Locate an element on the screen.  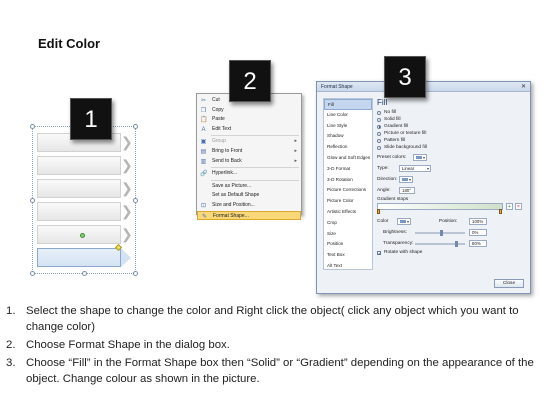
type-dropdown: Linear ▾ is located at coordinates (415, 168).